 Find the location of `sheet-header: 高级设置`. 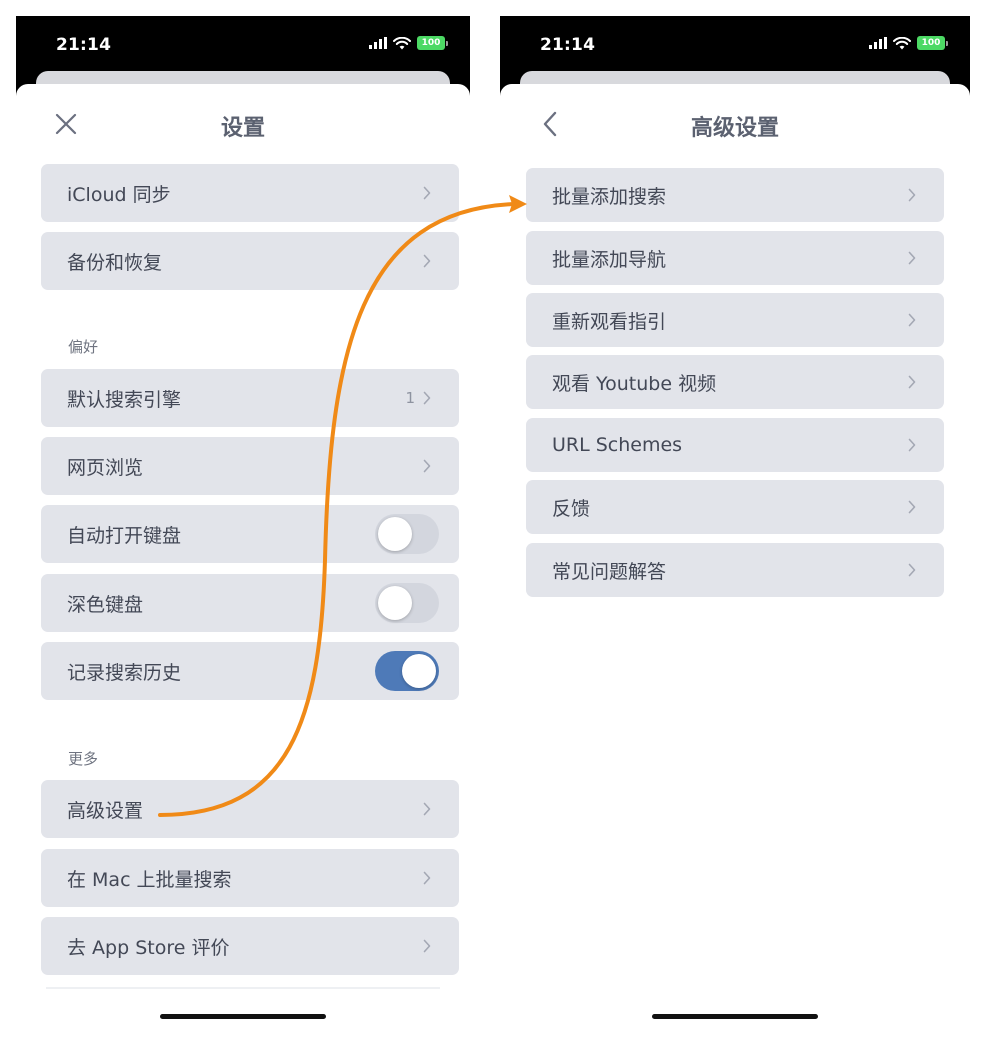

sheet-header: 高级设置 is located at coordinates (735, 125).